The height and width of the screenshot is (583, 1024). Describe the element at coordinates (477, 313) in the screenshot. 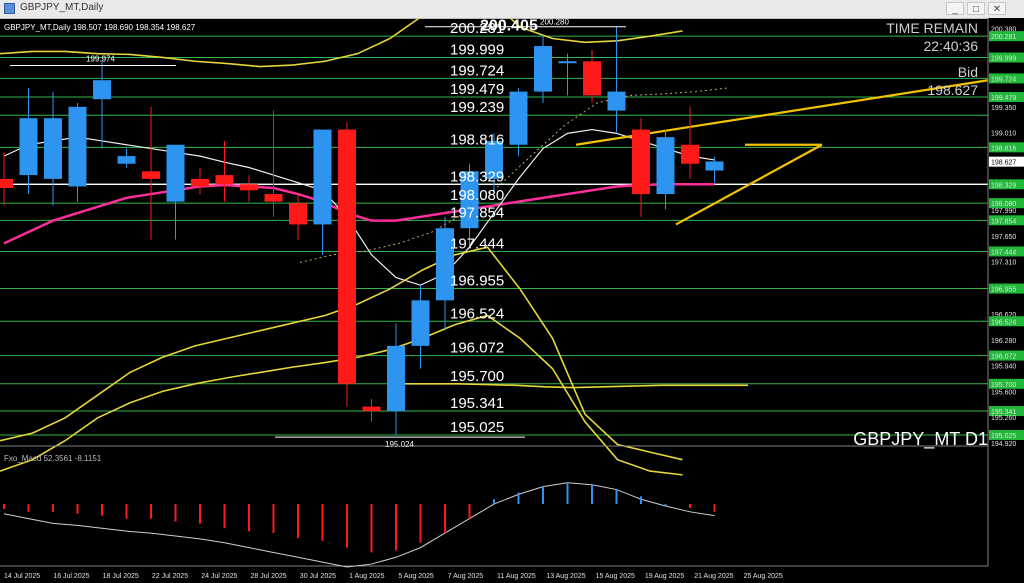

I see `level-label: 196.524` at that location.